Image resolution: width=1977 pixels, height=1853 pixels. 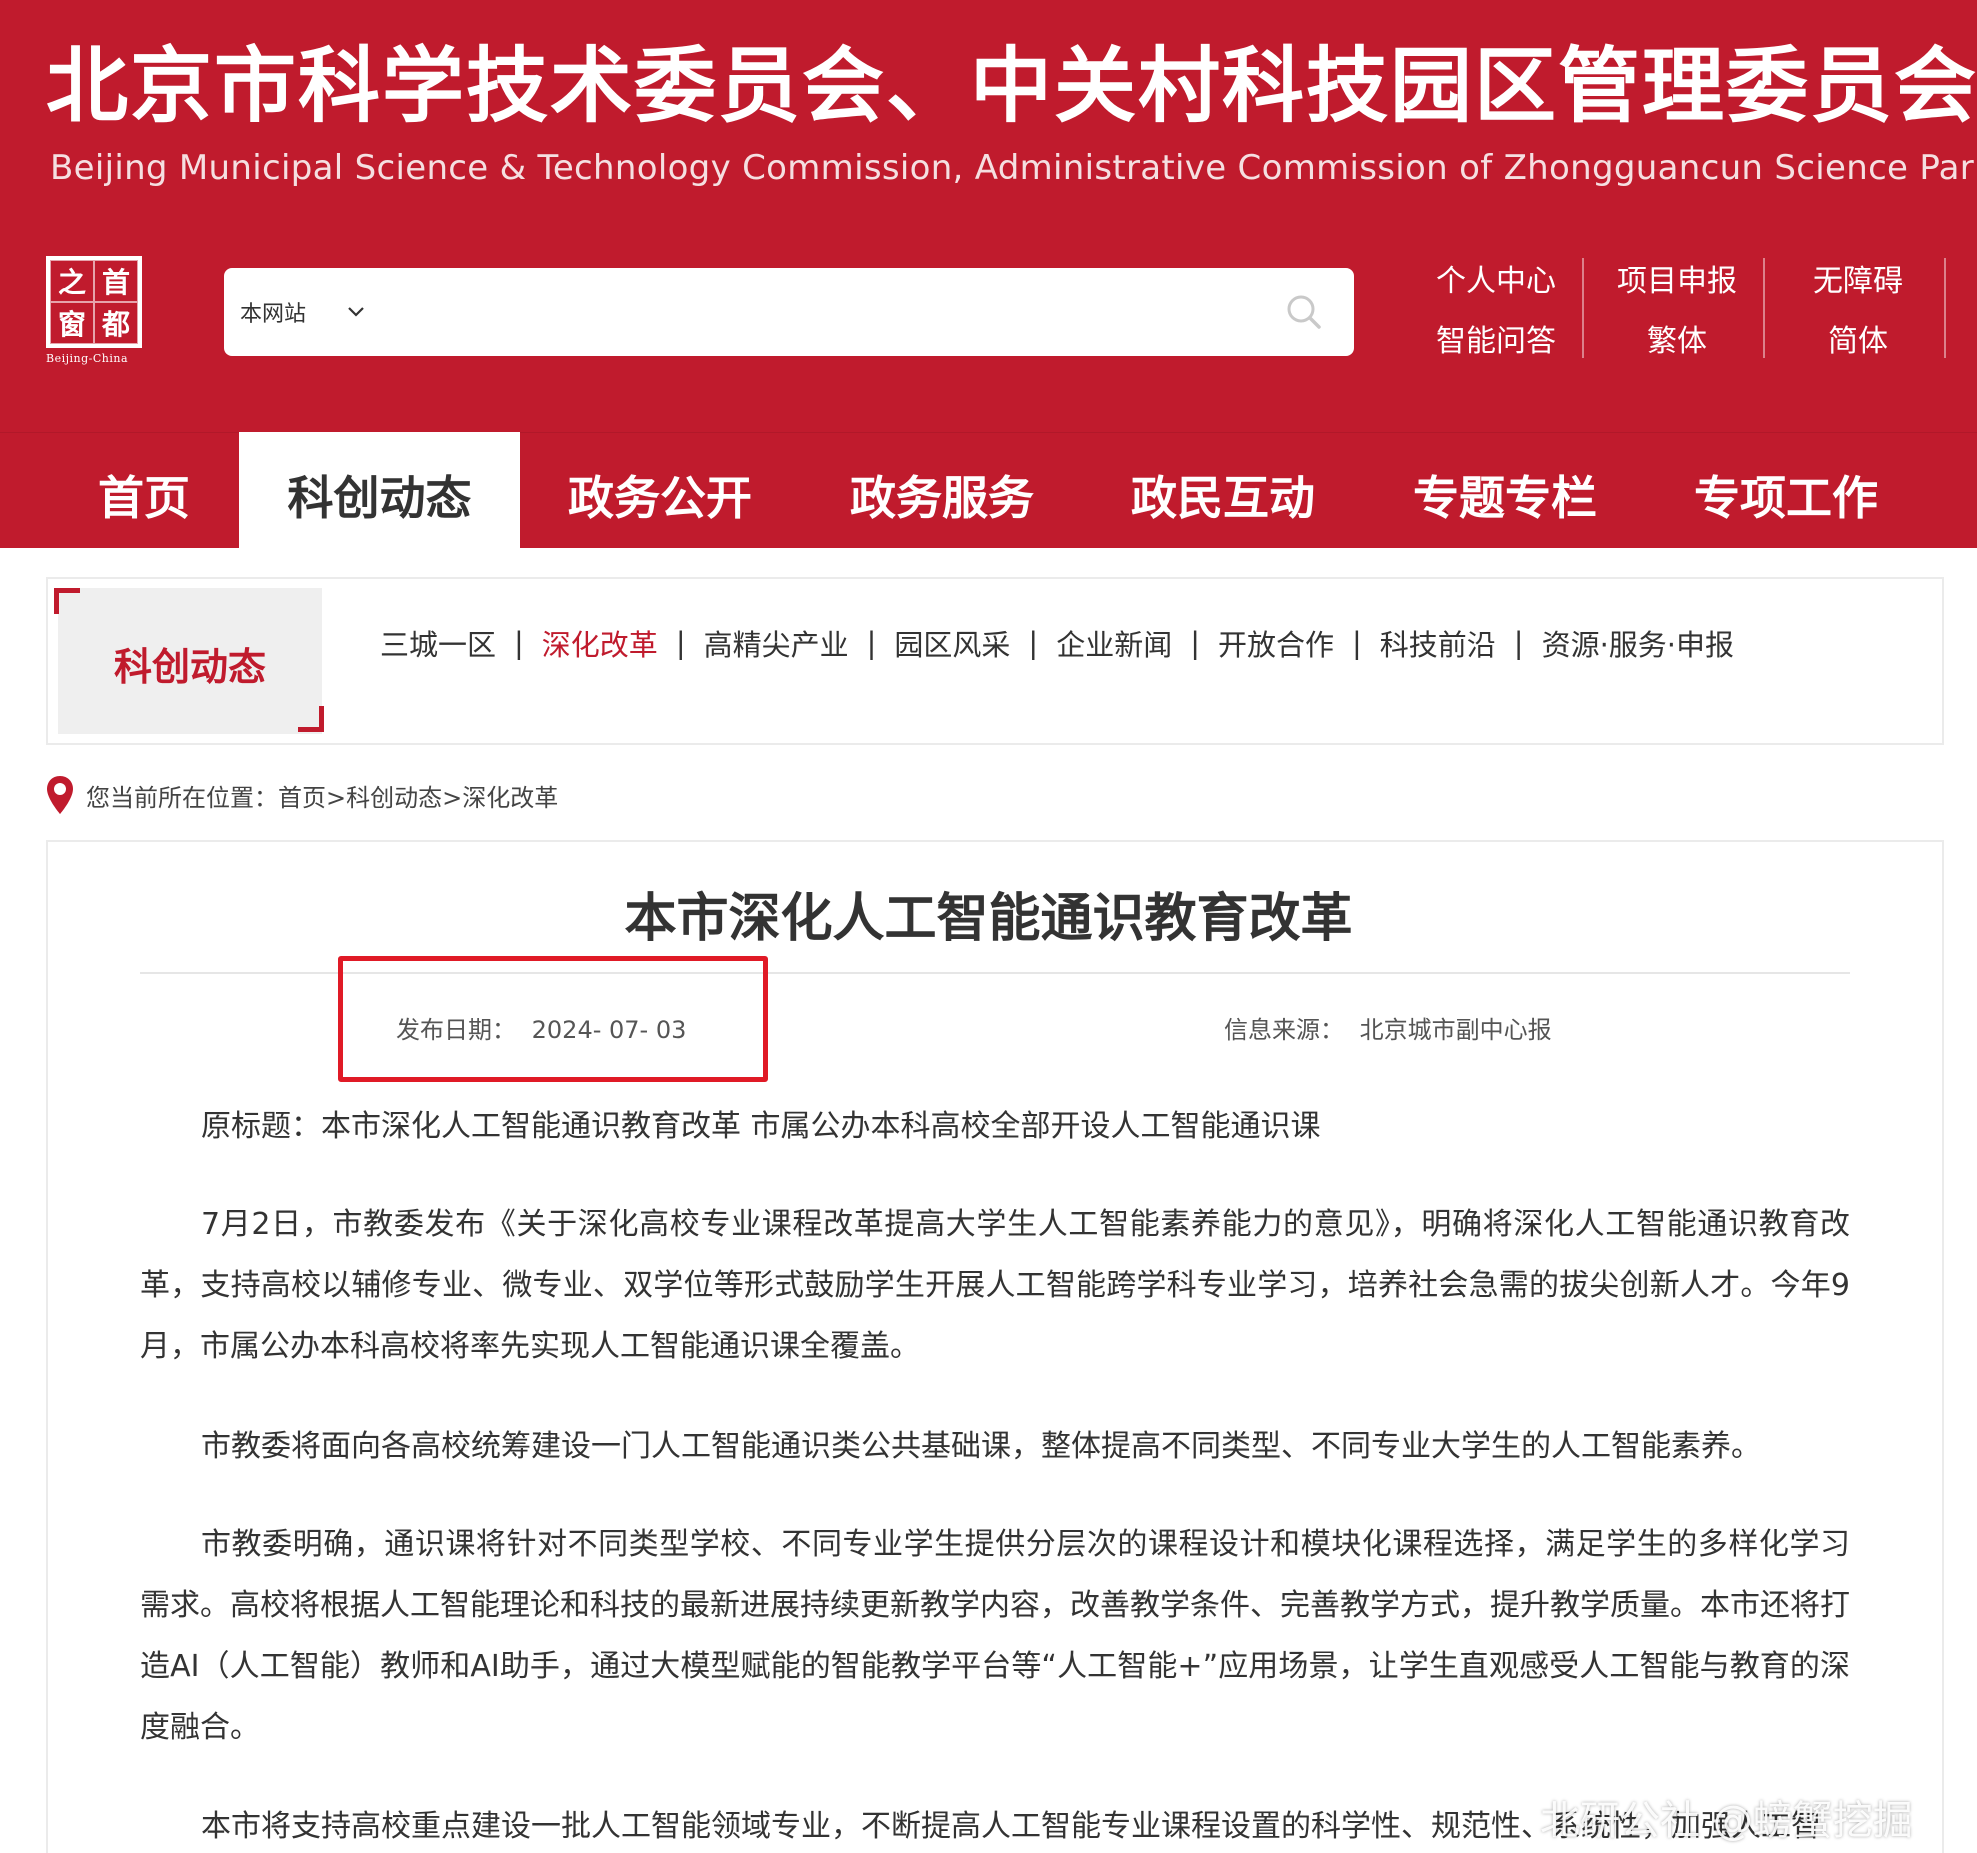 I want to click on article-paragraph: 原标题：本市深化人工智能通识教育改革 市属公办本科高校全部开设人工智能通识课, so click(x=761, y=1126).